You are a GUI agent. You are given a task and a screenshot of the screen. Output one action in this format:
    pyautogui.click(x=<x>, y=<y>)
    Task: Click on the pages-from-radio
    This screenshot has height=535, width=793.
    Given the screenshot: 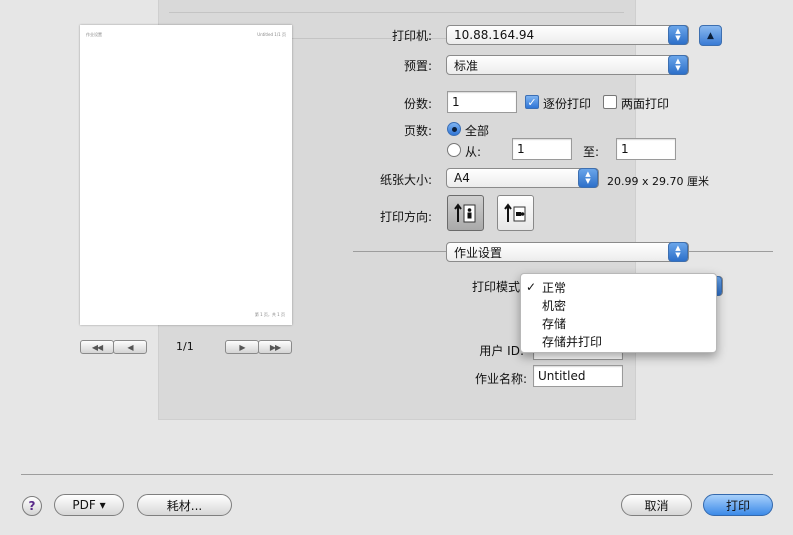 What is the action you would take?
    pyautogui.click(x=454, y=150)
    